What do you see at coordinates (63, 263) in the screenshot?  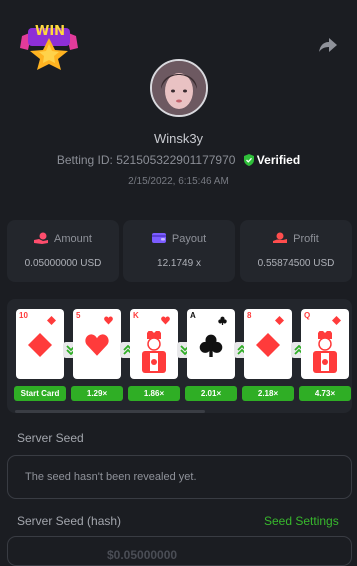 I see `amount-value: 0.05000000 USD` at bounding box center [63, 263].